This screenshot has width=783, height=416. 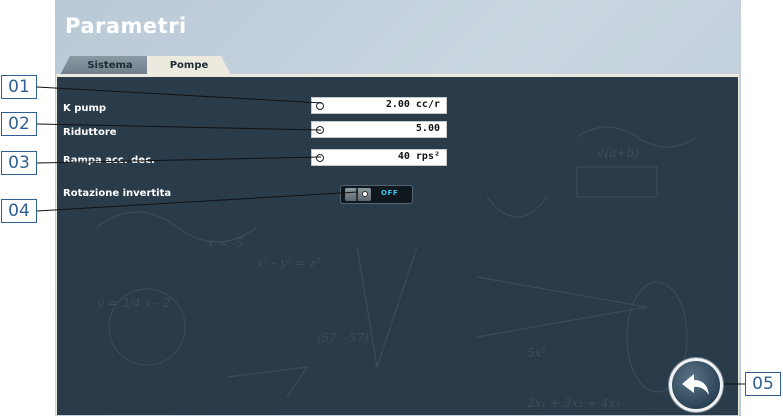 I want to click on rampa-label: Rampa acc. dec., so click(x=109, y=160).